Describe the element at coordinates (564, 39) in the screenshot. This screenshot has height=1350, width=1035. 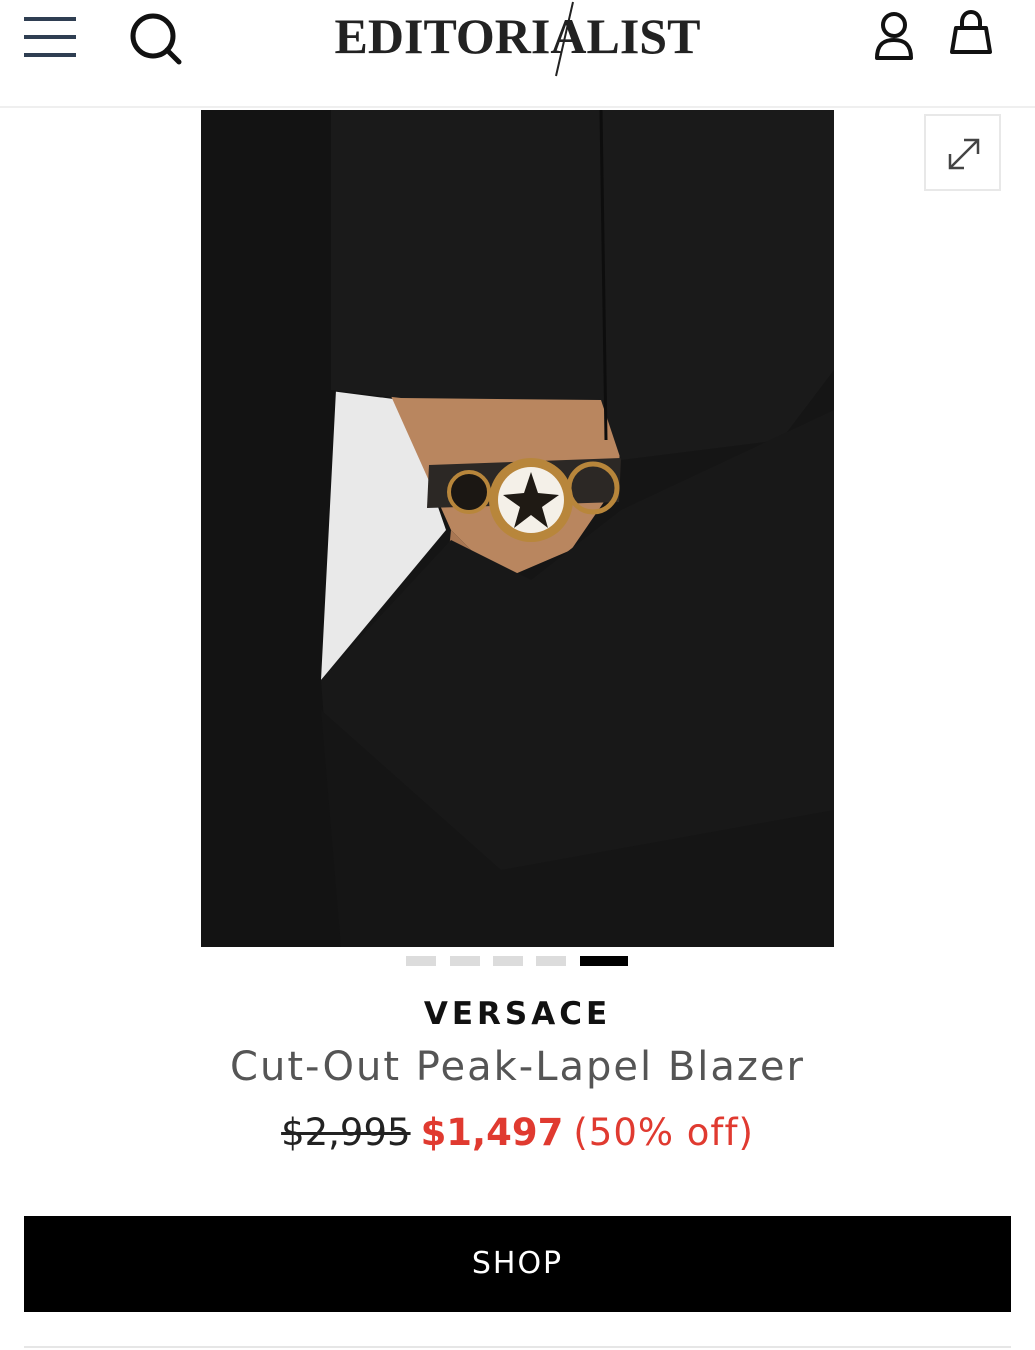
I see `logo-slash-mark` at that location.